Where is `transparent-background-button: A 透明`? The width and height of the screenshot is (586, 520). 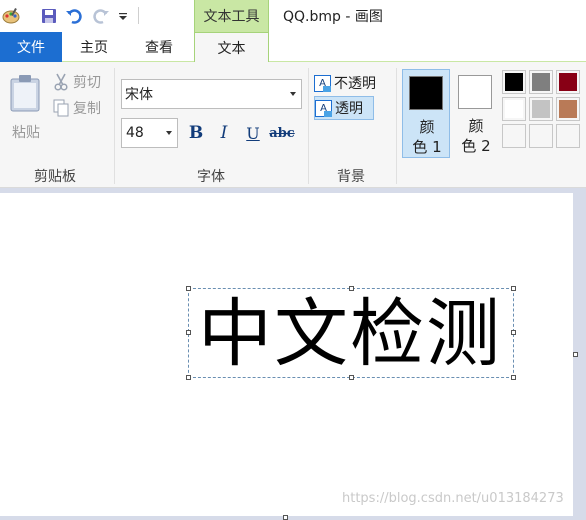
transparent-background-button: A 透明 is located at coordinates (344, 108).